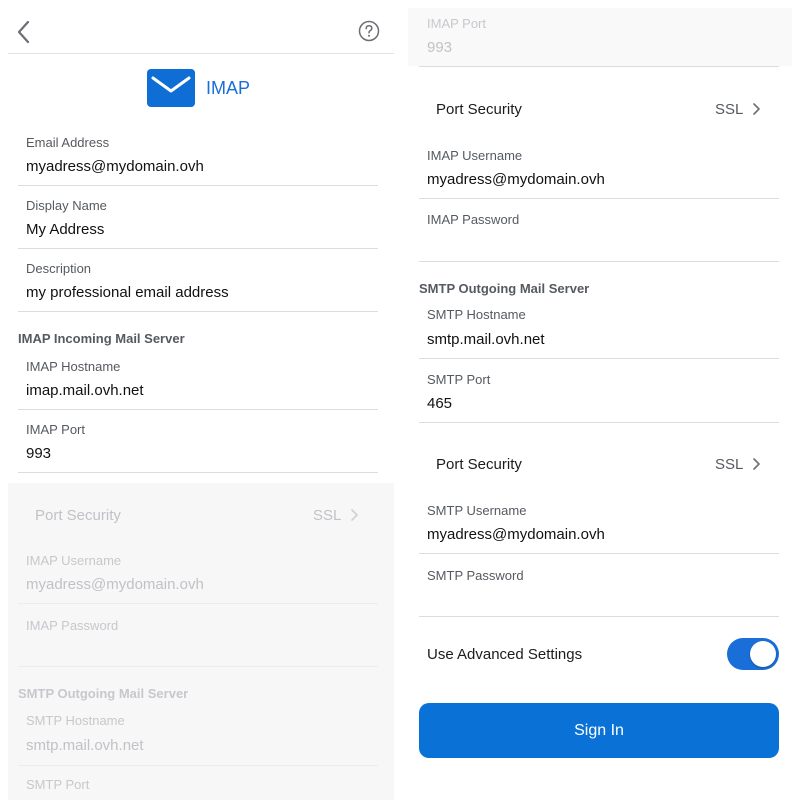 Image resolution: width=800 pixels, height=800 pixels. I want to click on imap-hostname-field: imap.mail.ovh.net, so click(85, 390).